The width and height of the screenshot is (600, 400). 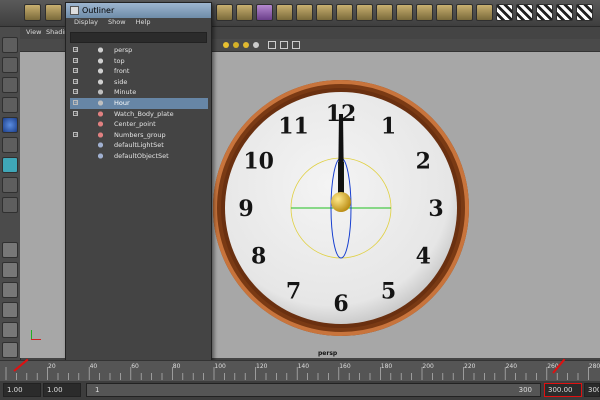 I want to click on clock-number: 6, so click(x=340, y=304).